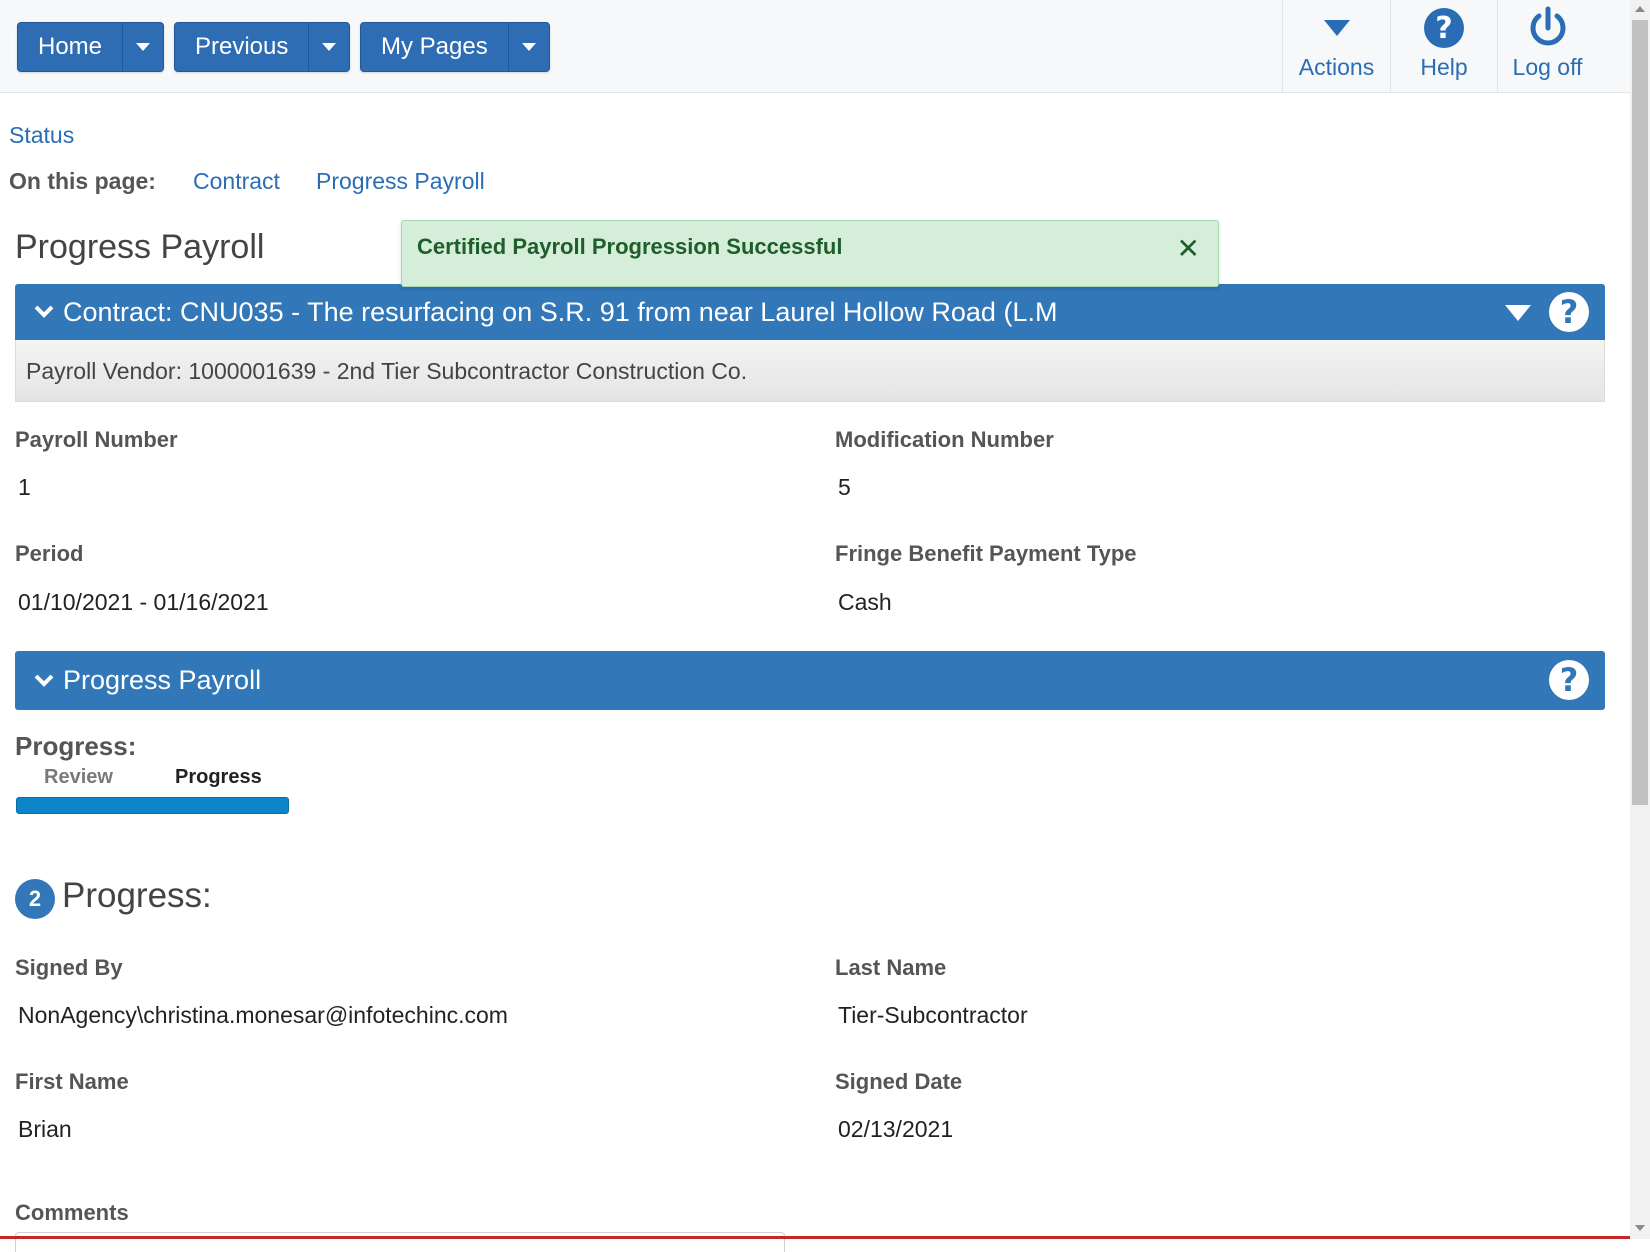  I want to click on scroll-up-arrow-icon, so click(1640, 9).